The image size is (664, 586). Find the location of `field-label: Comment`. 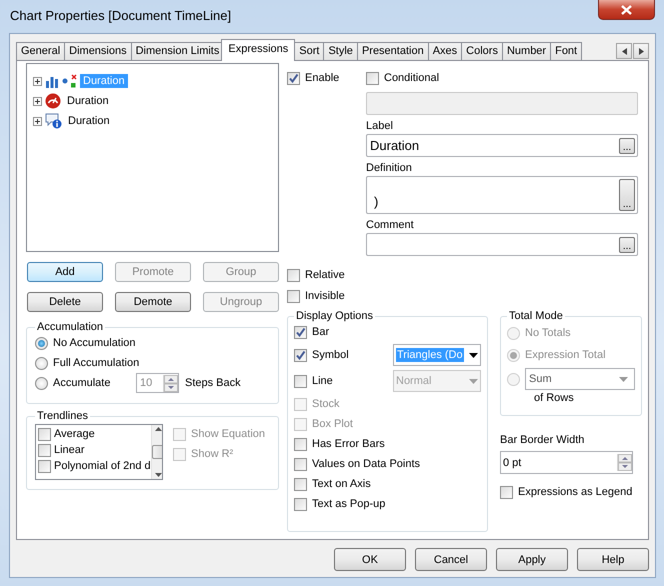

field-label: Comment is located at coordinates (390, 225).